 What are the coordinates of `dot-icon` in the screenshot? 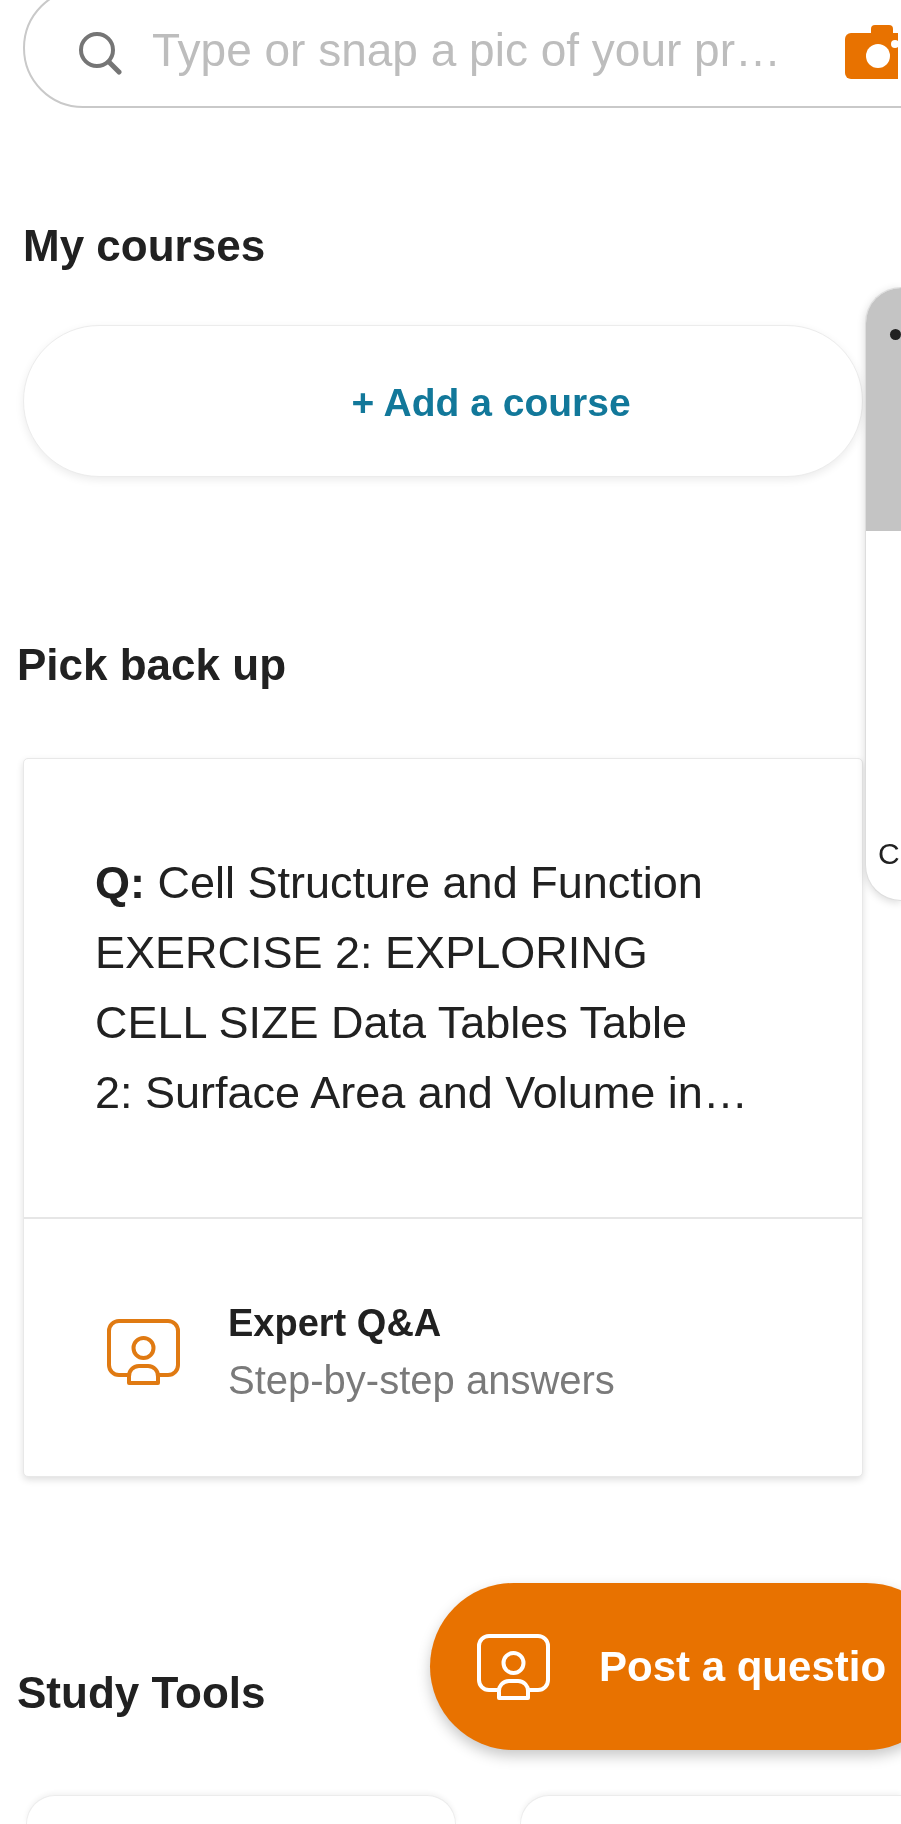 It's located at (895, 334).